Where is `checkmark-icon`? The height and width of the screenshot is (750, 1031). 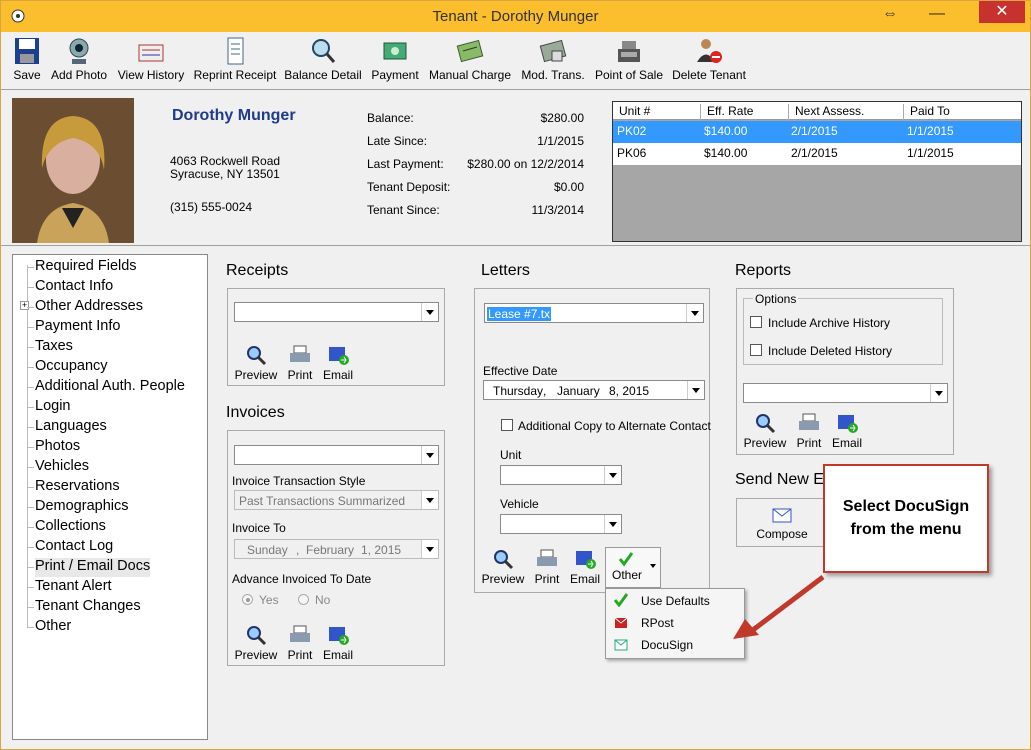
checkmark-icon is located at coordinates (626, 559).